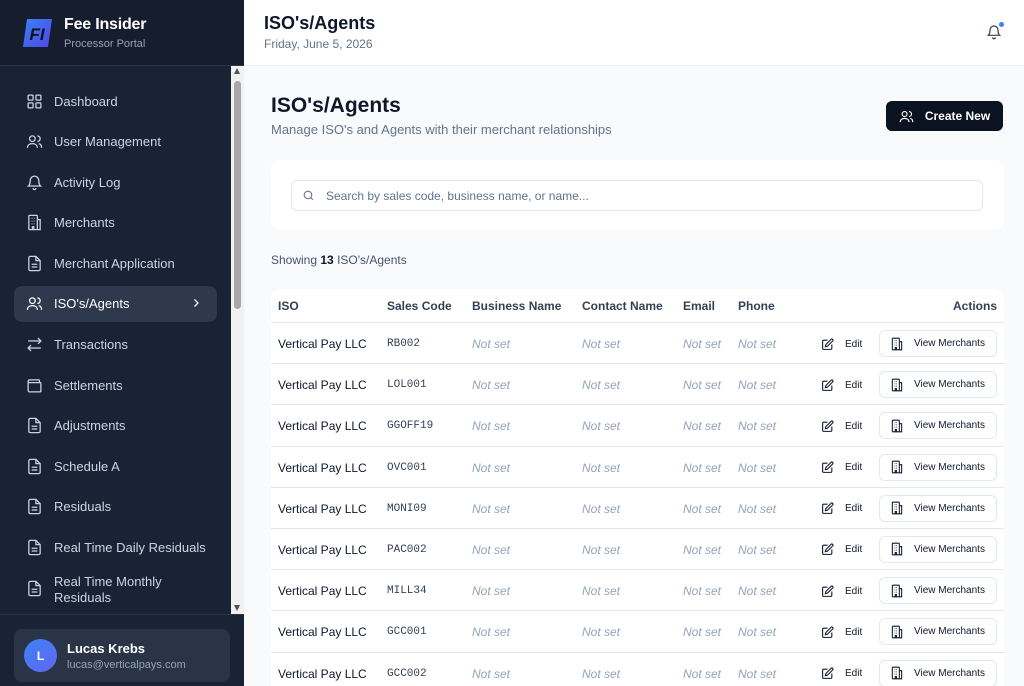  What do you see at coordinates (107, 142) in the screenshot?
I see `sidebar-item-label: User Management` at bounding box center [107, 142].